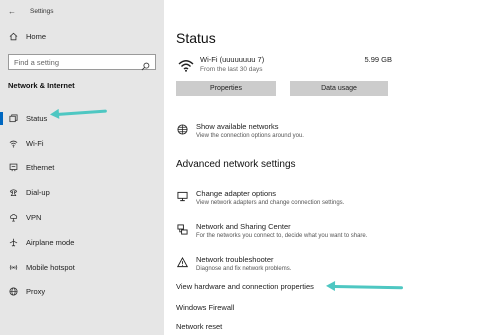 The width and height of the screenshot is (504, 335). What do you see at coordinates (205, 307) in the screenshot?
I see `windows-firewall-link: Windows Firewall` at bounding box center [205, 307].